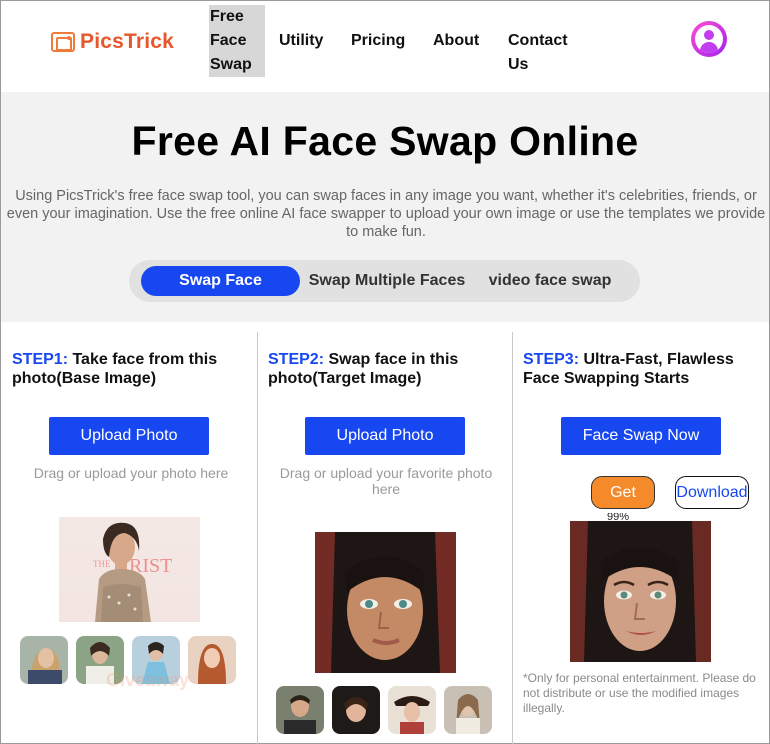 Image resolution: width=770 pixels, height=744 pixels. I want to click on page-title: Free AI Face Swap Online, so click(385, 141).